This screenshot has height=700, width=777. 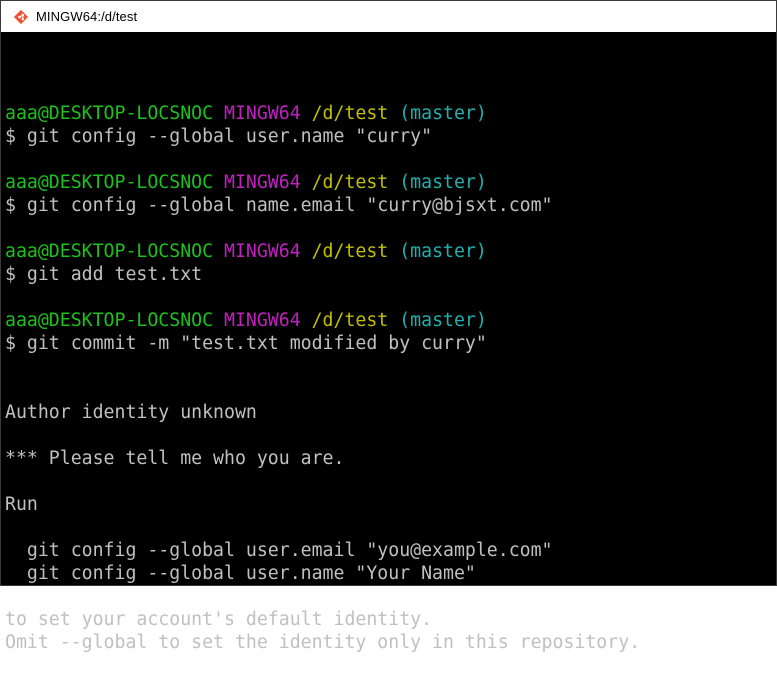 What do you see at coordinates (219, 136) in the screenshot?
I see `command-line: $ git config --global user.name "curry"` at bounding box center [219, 136].